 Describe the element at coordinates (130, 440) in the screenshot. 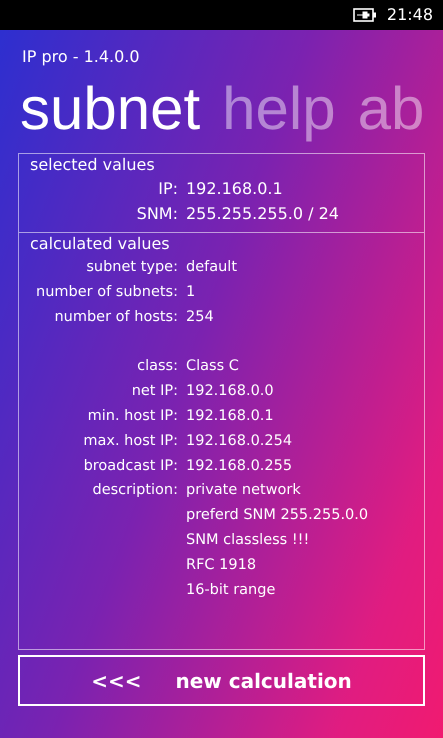

I see `field-label: max. host IP:` at that location.